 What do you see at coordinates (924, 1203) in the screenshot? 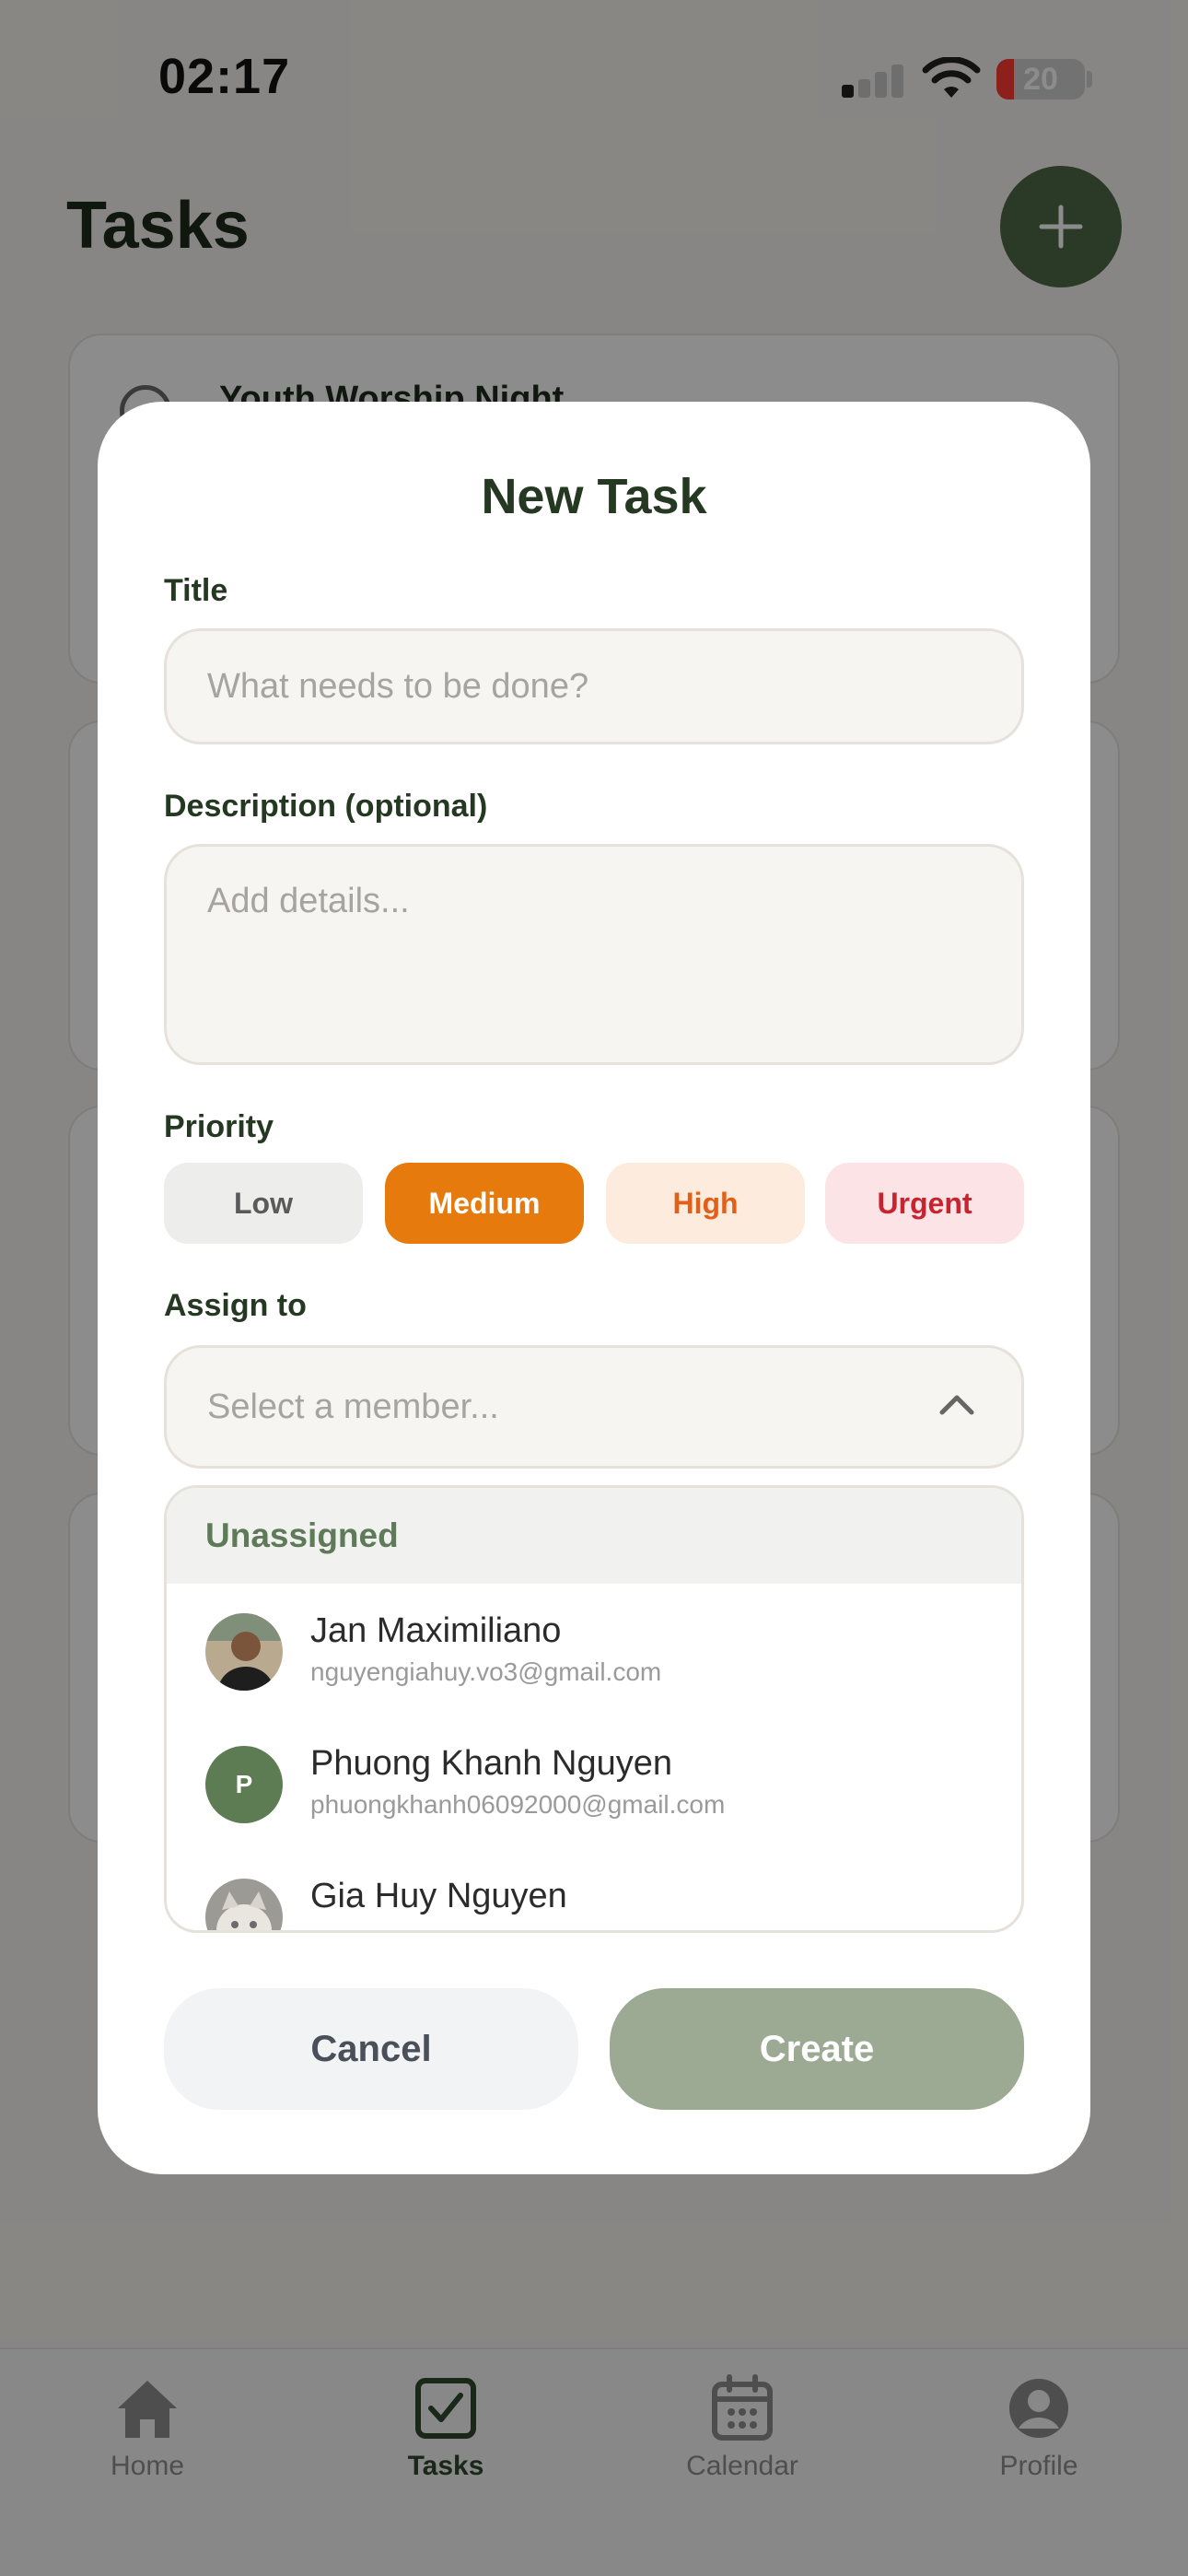
I see `priority-urgent-button: Urgent` at bounding box center [924, 1203].